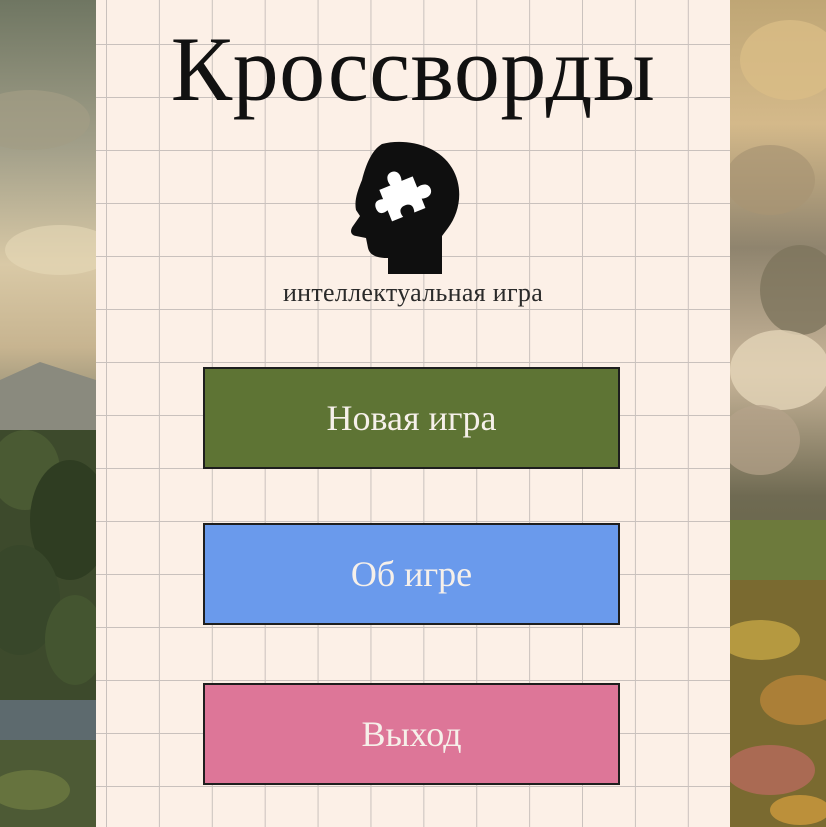  Describe the element at coordinates (413, 292) in the screenshot. I see `game-subtitle: интеллектуальная игра` at that location.